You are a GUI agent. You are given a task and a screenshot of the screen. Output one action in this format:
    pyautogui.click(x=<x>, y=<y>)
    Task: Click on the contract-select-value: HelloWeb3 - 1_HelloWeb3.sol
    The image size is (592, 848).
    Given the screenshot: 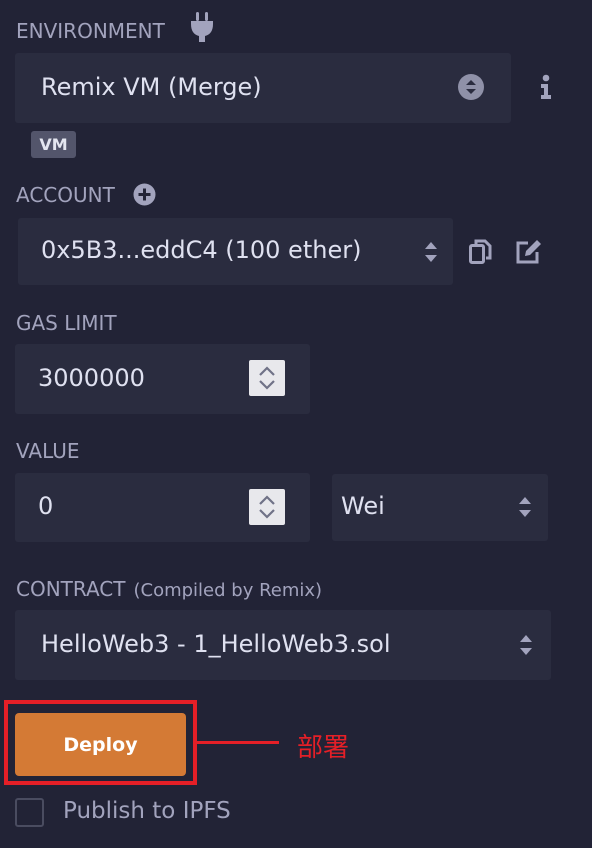 What is the action you would take?
    pyautogui.click(x=216, y=644)
    